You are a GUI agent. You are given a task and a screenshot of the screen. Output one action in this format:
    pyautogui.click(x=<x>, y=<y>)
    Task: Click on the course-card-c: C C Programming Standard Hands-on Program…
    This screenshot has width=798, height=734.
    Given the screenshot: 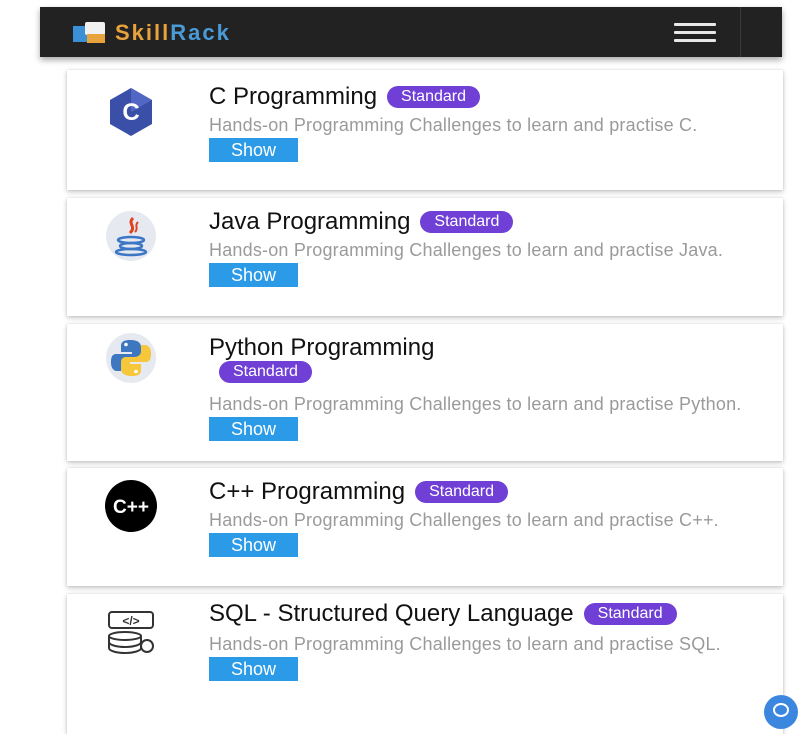 What is the action you would take?
    pyautogui.click(x=425, y=130)
    